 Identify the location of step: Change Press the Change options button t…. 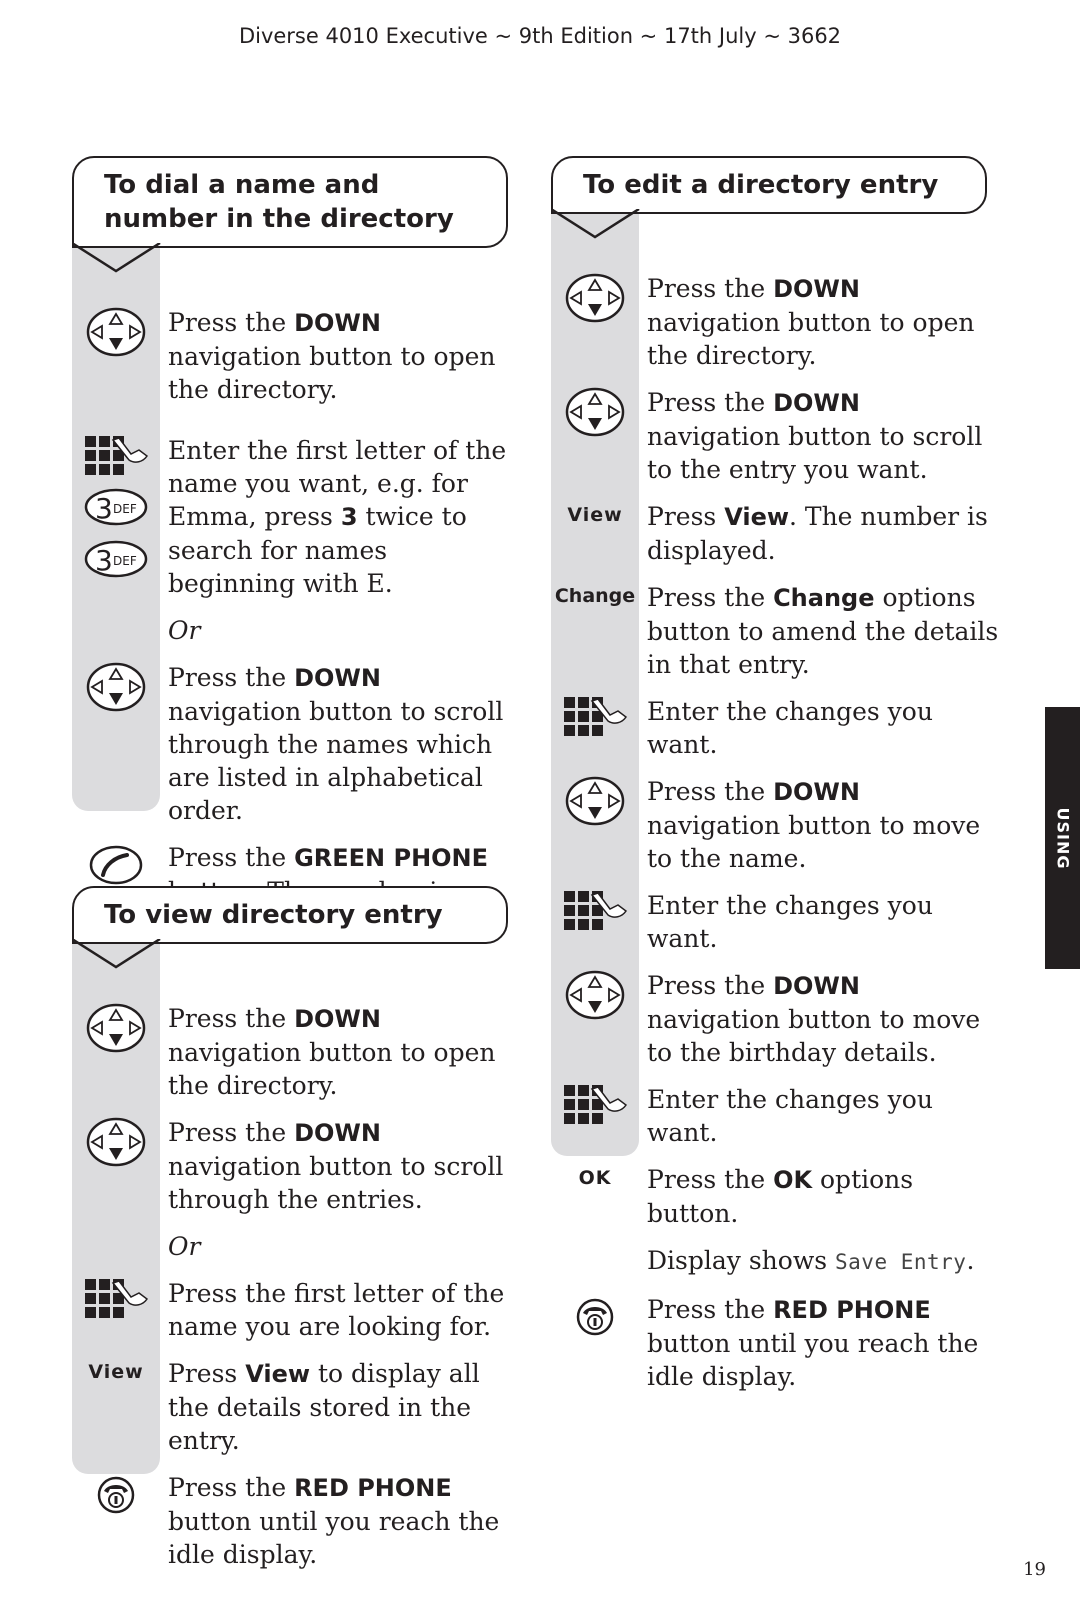
(776, 631).